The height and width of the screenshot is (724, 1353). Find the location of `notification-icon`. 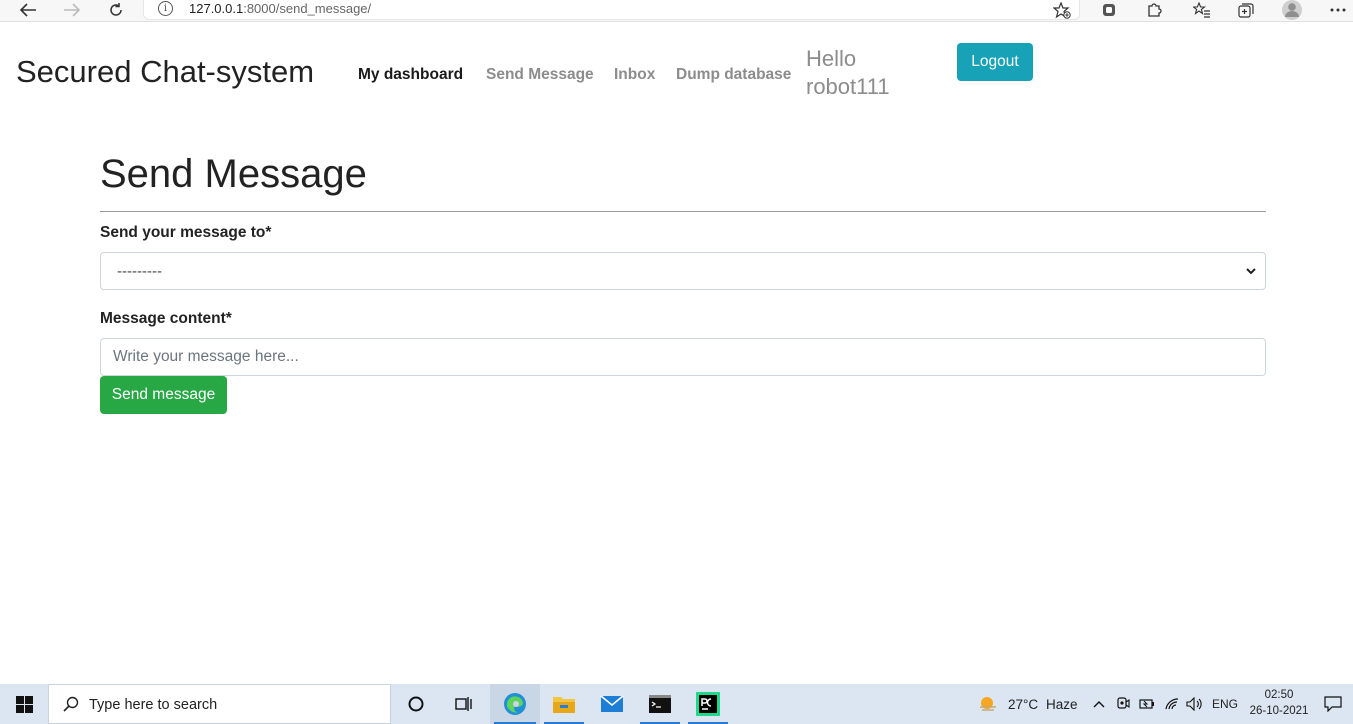

notification-icon is located at coordinates (1333, 704).